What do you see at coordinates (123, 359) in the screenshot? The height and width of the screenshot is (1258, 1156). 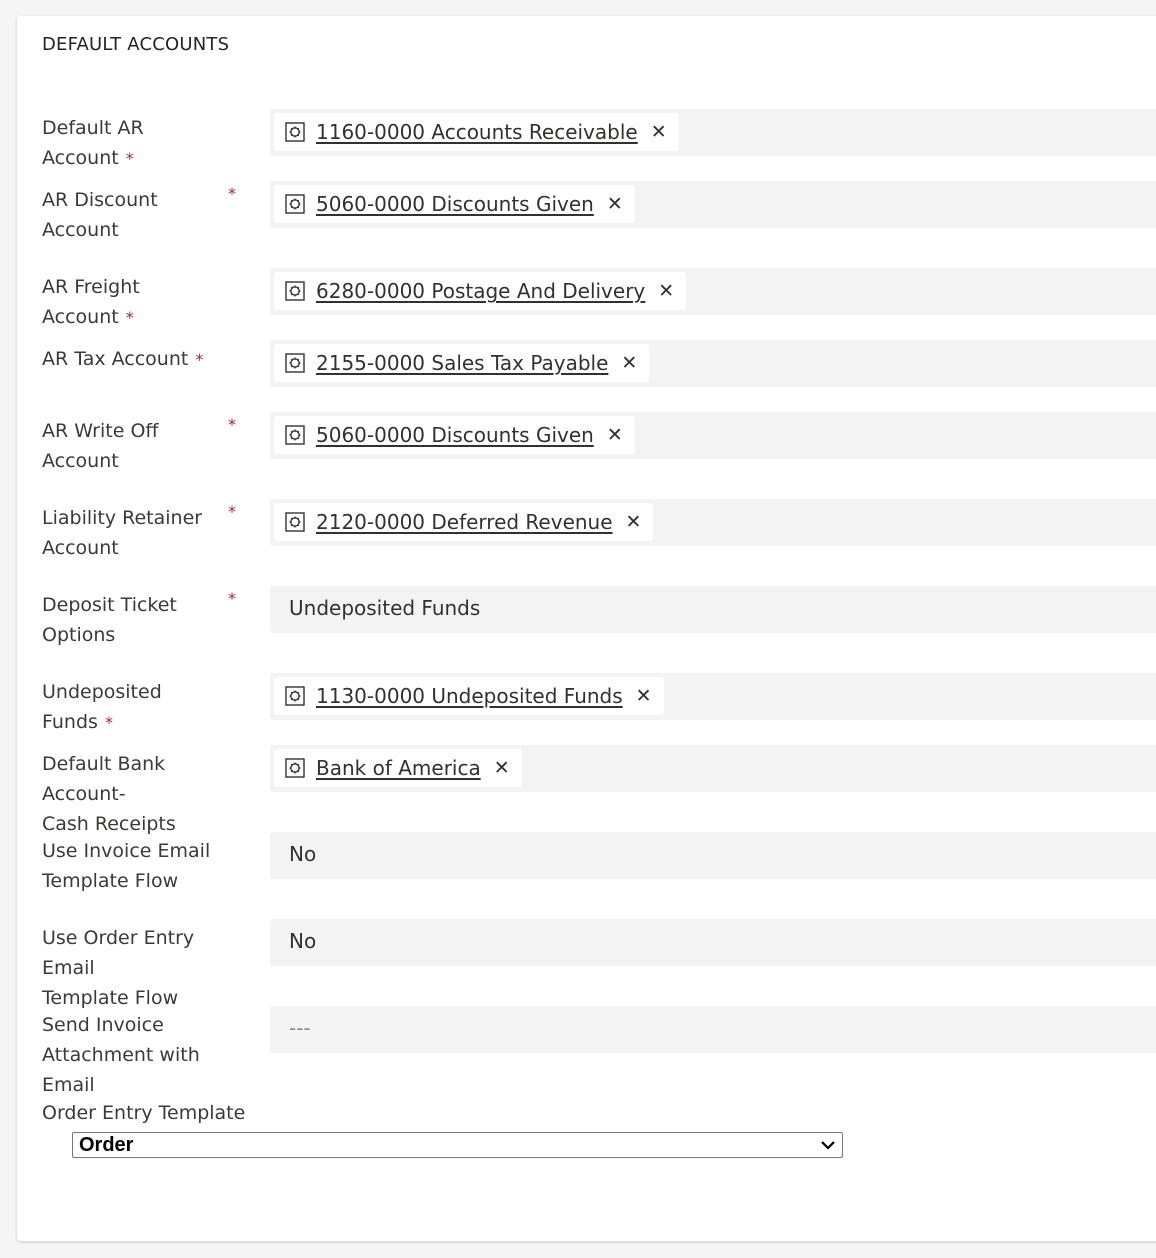 I see `field-label-line: AR Tax Account *` at bounding box center [123, 359].